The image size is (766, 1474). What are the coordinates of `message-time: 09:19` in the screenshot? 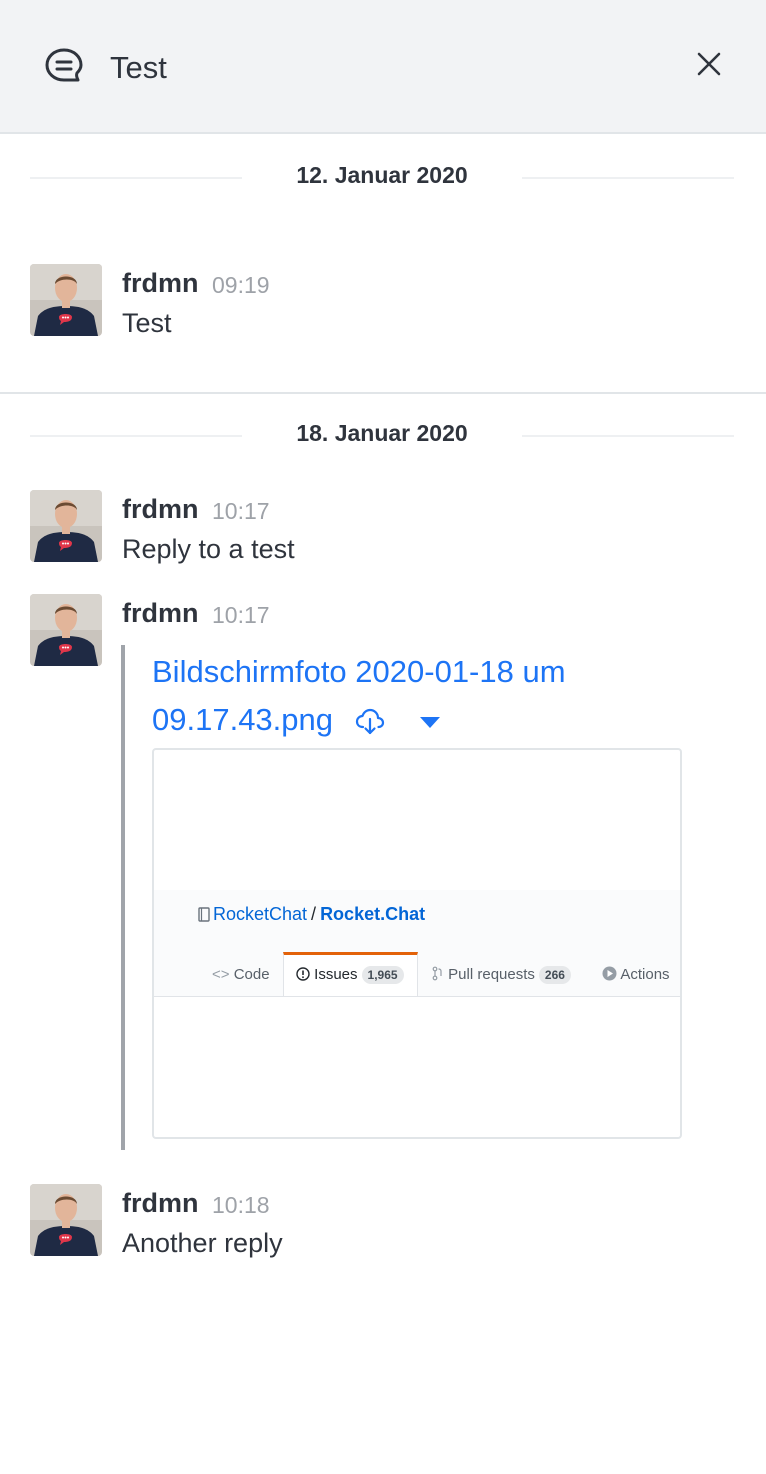 It's located at (241, 285).